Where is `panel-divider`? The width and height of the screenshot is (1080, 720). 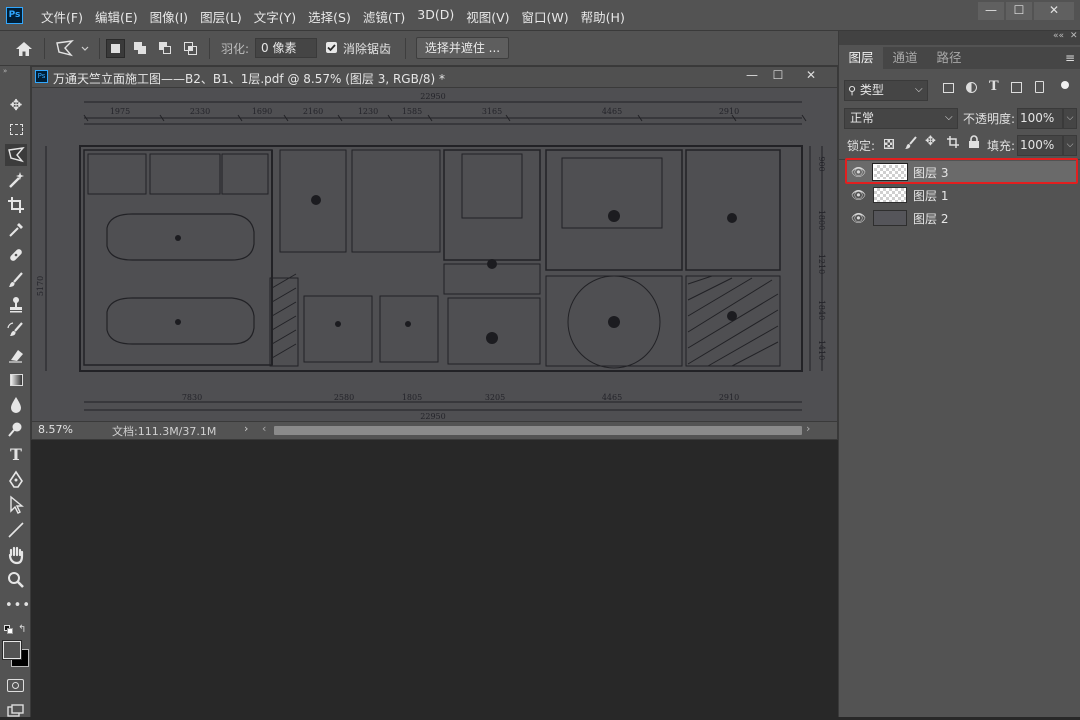
panel-divider is located at coordinates (959, 159).